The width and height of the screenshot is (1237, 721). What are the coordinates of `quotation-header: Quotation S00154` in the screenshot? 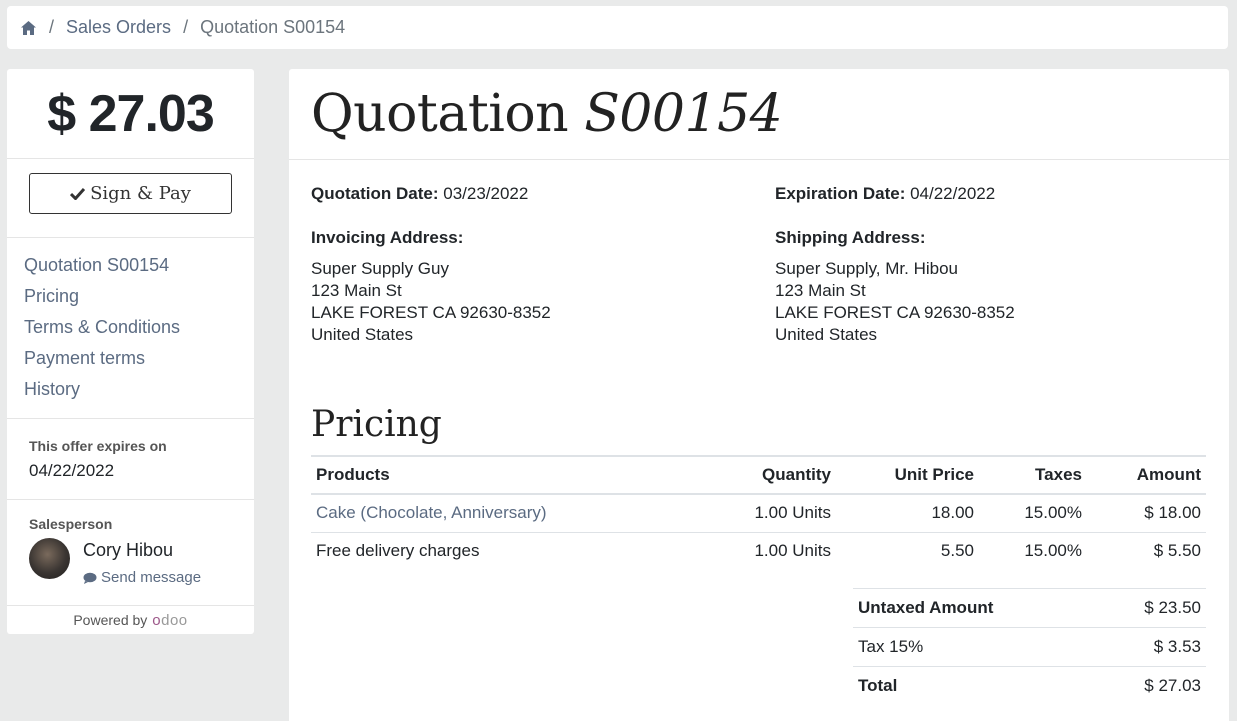 It's located at (759, 114).